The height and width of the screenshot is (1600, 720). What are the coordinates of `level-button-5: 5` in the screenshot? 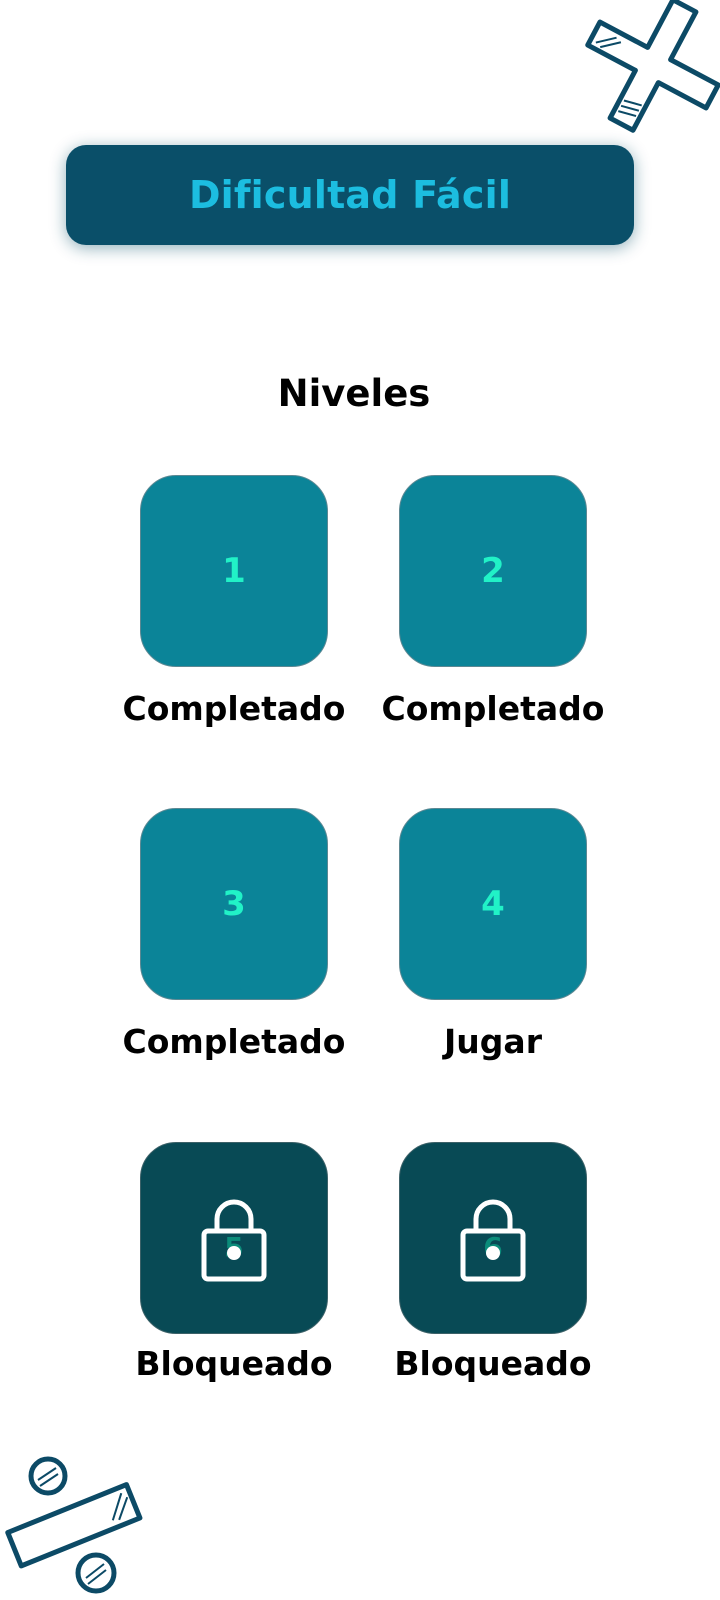 It's located at (234, 1238).